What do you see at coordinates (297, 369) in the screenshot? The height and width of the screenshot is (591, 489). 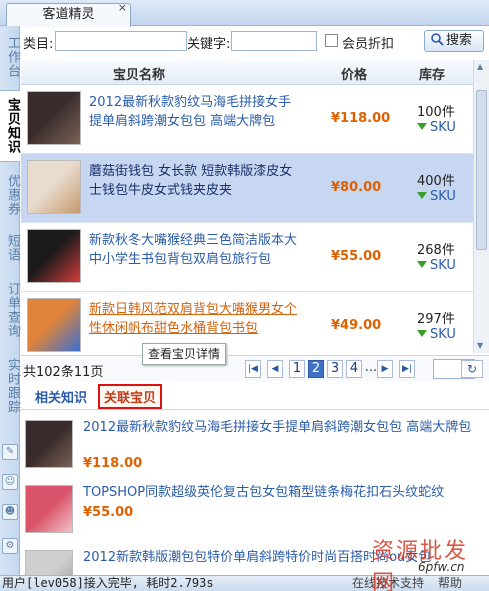 I see `page-1-button: 1` at bounding box center [297, 369].